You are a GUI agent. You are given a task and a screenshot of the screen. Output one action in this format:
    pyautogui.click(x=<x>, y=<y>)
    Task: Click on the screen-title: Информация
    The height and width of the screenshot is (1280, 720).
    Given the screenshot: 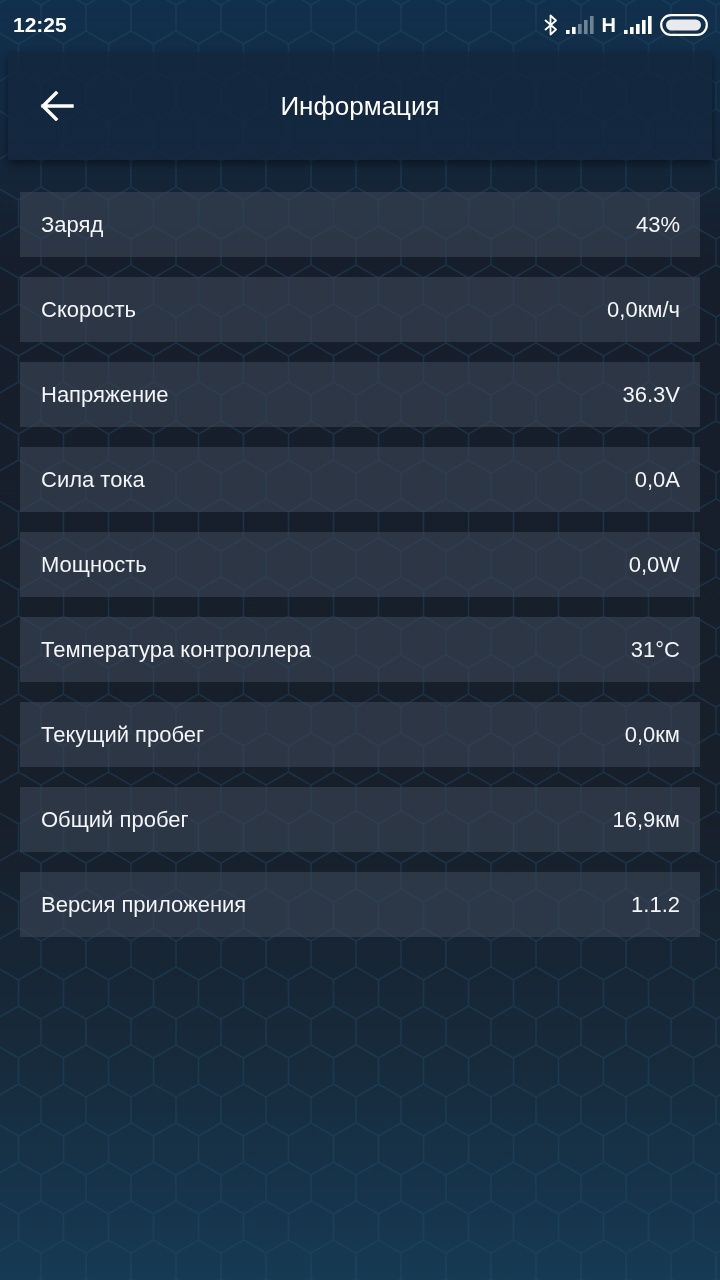 What is the action you would take?
    pyautogui.click(x=360, y=106)
    